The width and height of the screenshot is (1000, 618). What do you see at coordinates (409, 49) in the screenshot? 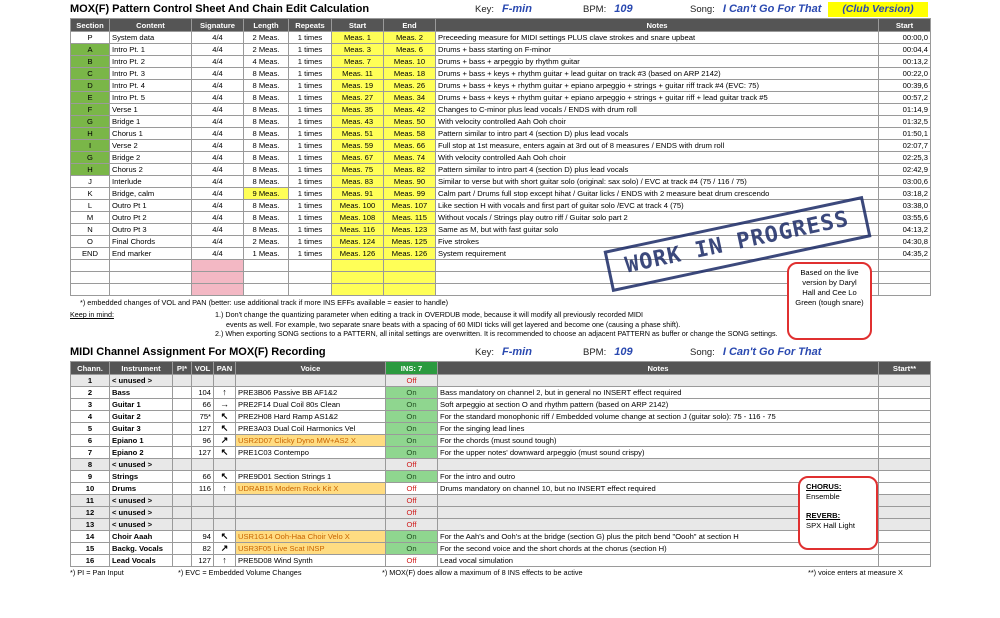
I see `end-meas-cell: Meas. 6` at bounding box center [409, 49].